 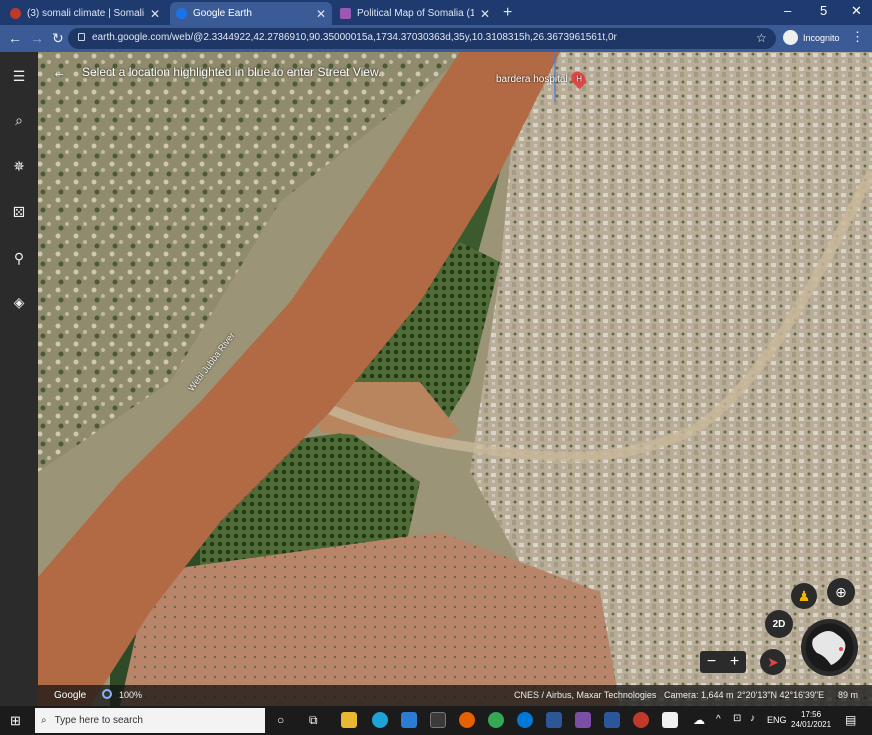 What do you see at coordinates (409, 720) in the screenshot?
I see `mail-icon` at bounding box center [409, 720].